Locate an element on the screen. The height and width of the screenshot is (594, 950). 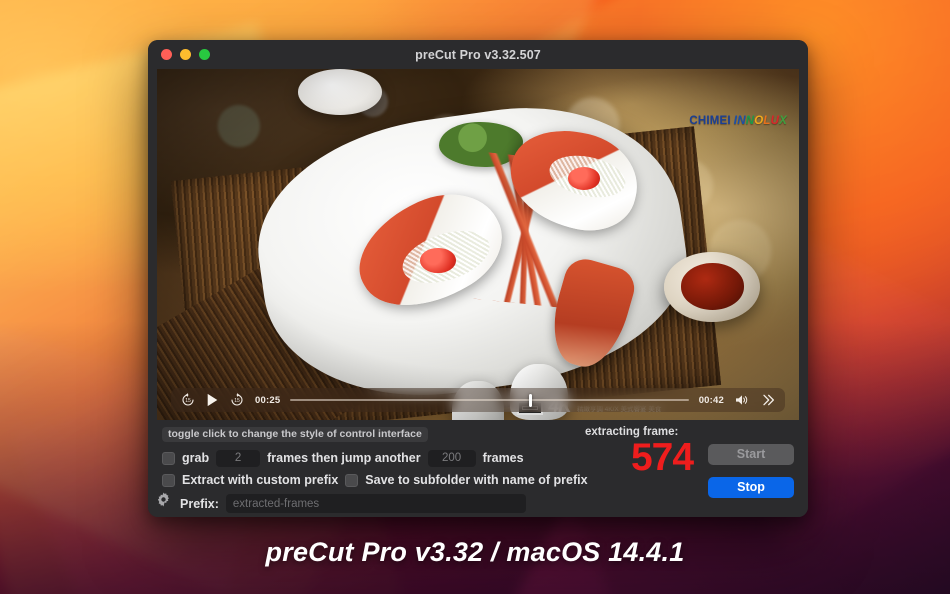
chimei-innolux-watermark: CHIMEI INNOLUX is located at coordinates (738, 121).